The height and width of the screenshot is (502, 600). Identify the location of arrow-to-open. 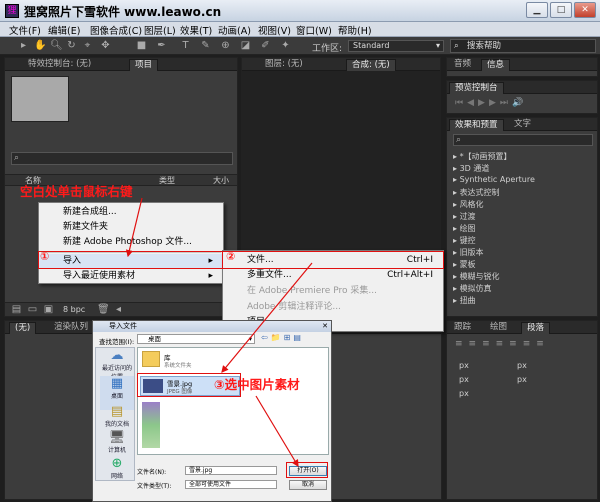
(277, 431).